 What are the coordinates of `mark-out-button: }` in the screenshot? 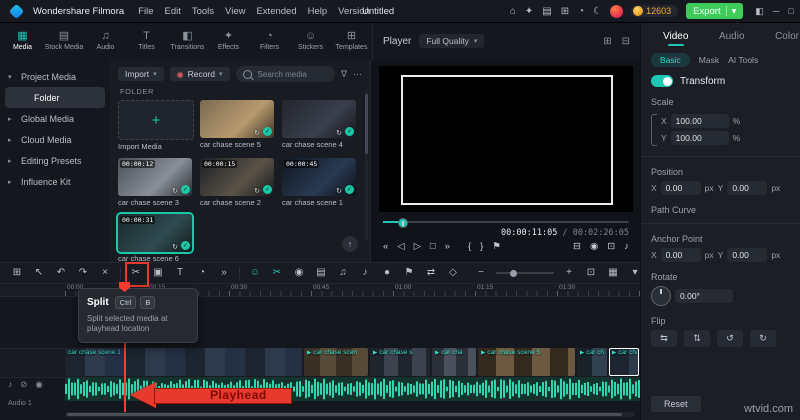 It's located at (481, 246).